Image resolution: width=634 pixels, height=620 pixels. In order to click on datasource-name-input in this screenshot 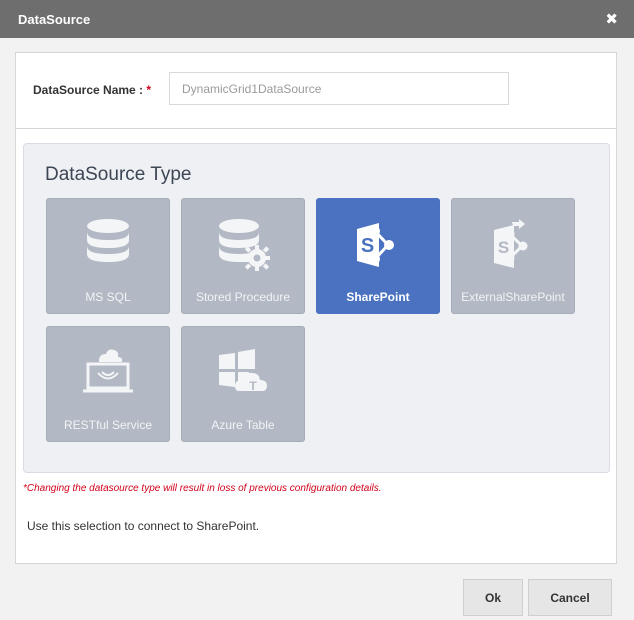, I will do `click(339, 88)`.